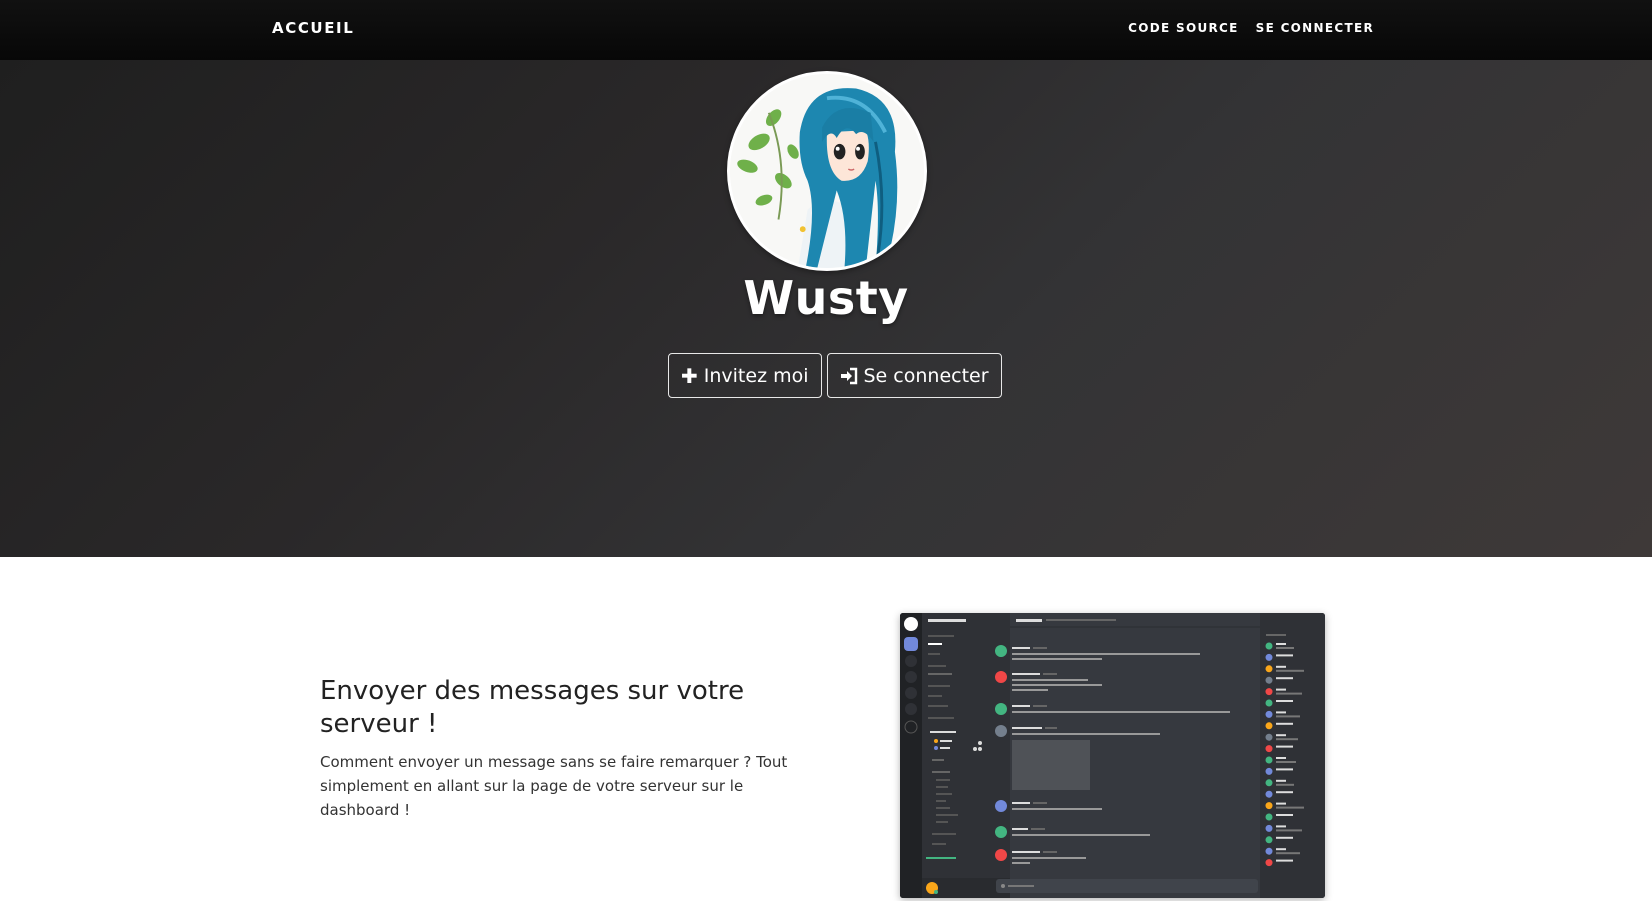 Image resolution: width=1652 pixels, height=901 pixels. I want to click on invite-button: ✚ Invitez moi, so click(745, 375).